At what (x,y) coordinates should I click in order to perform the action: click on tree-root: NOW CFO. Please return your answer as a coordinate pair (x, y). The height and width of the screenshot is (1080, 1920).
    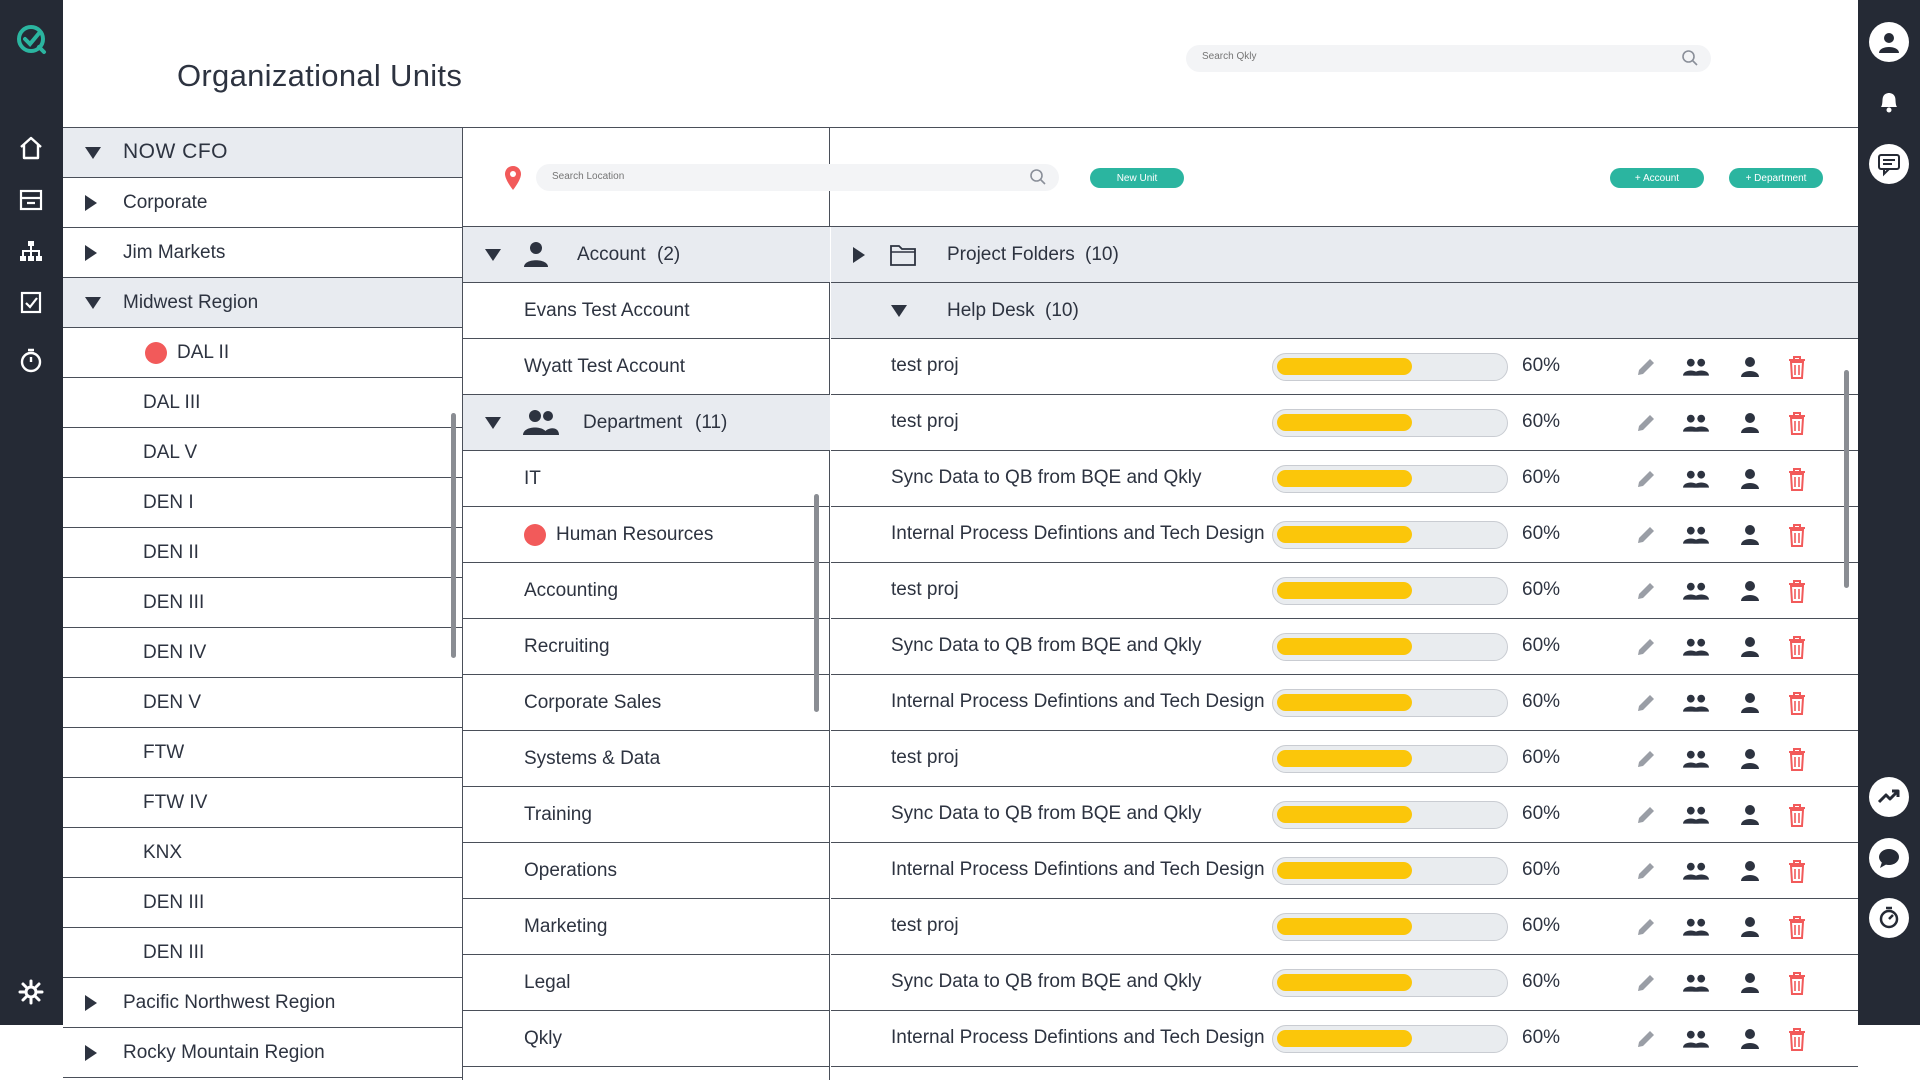
    Looking at the image, I should click on (262, 153).